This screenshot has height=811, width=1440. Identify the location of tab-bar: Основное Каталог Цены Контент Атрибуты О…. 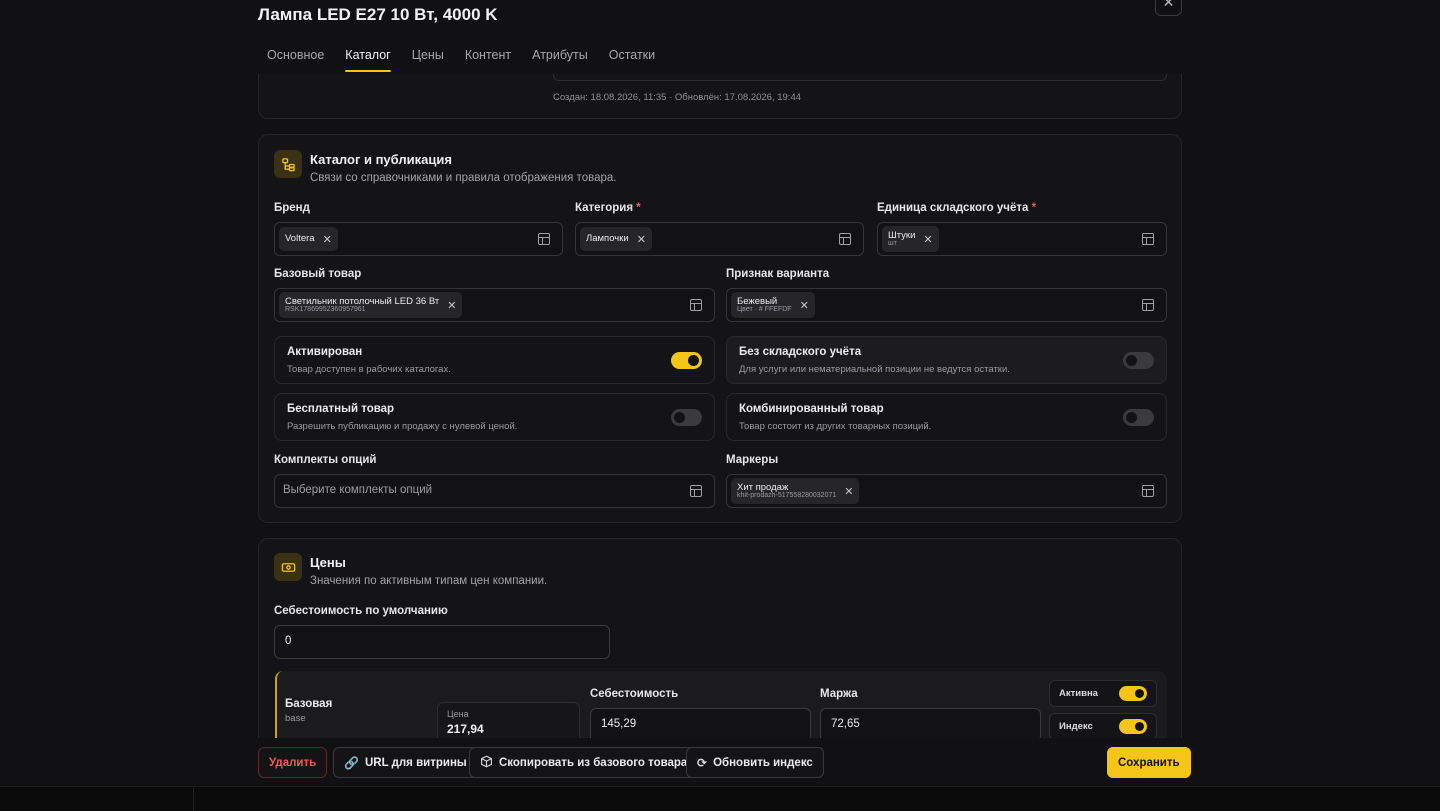
(471, 60).